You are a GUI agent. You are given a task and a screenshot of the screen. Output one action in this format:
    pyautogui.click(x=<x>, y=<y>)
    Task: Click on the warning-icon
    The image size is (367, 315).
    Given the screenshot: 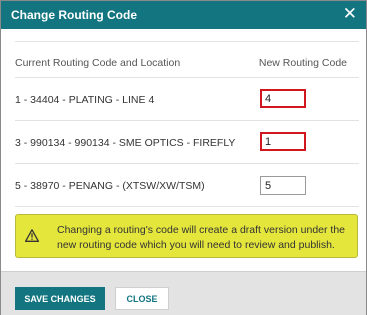 What is the action you would take?
    pyautogui.click(x=32, y=235)
    